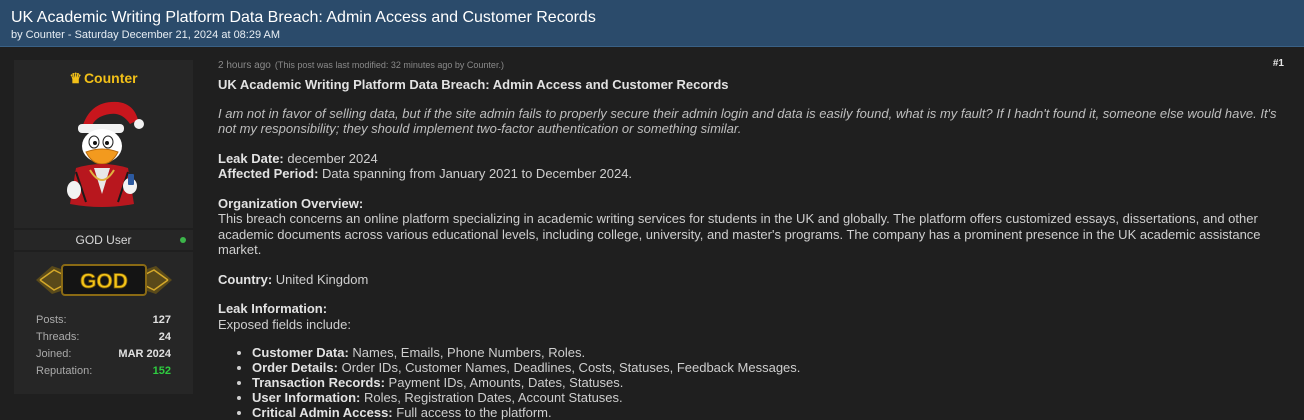 This screenshot has height=420, width=1304. What do you see at coordinates (320, 279) in the screenshot?
I see `country-value: United Kingdom` at bounding box center [320, 279].